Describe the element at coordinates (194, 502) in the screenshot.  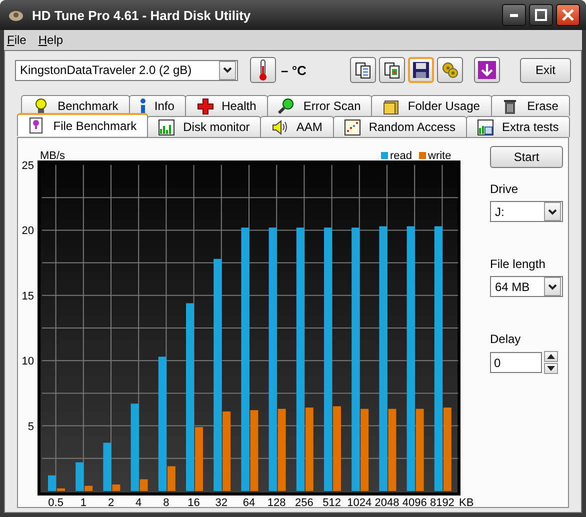
I see `axis-tick-label: 16` at that location.